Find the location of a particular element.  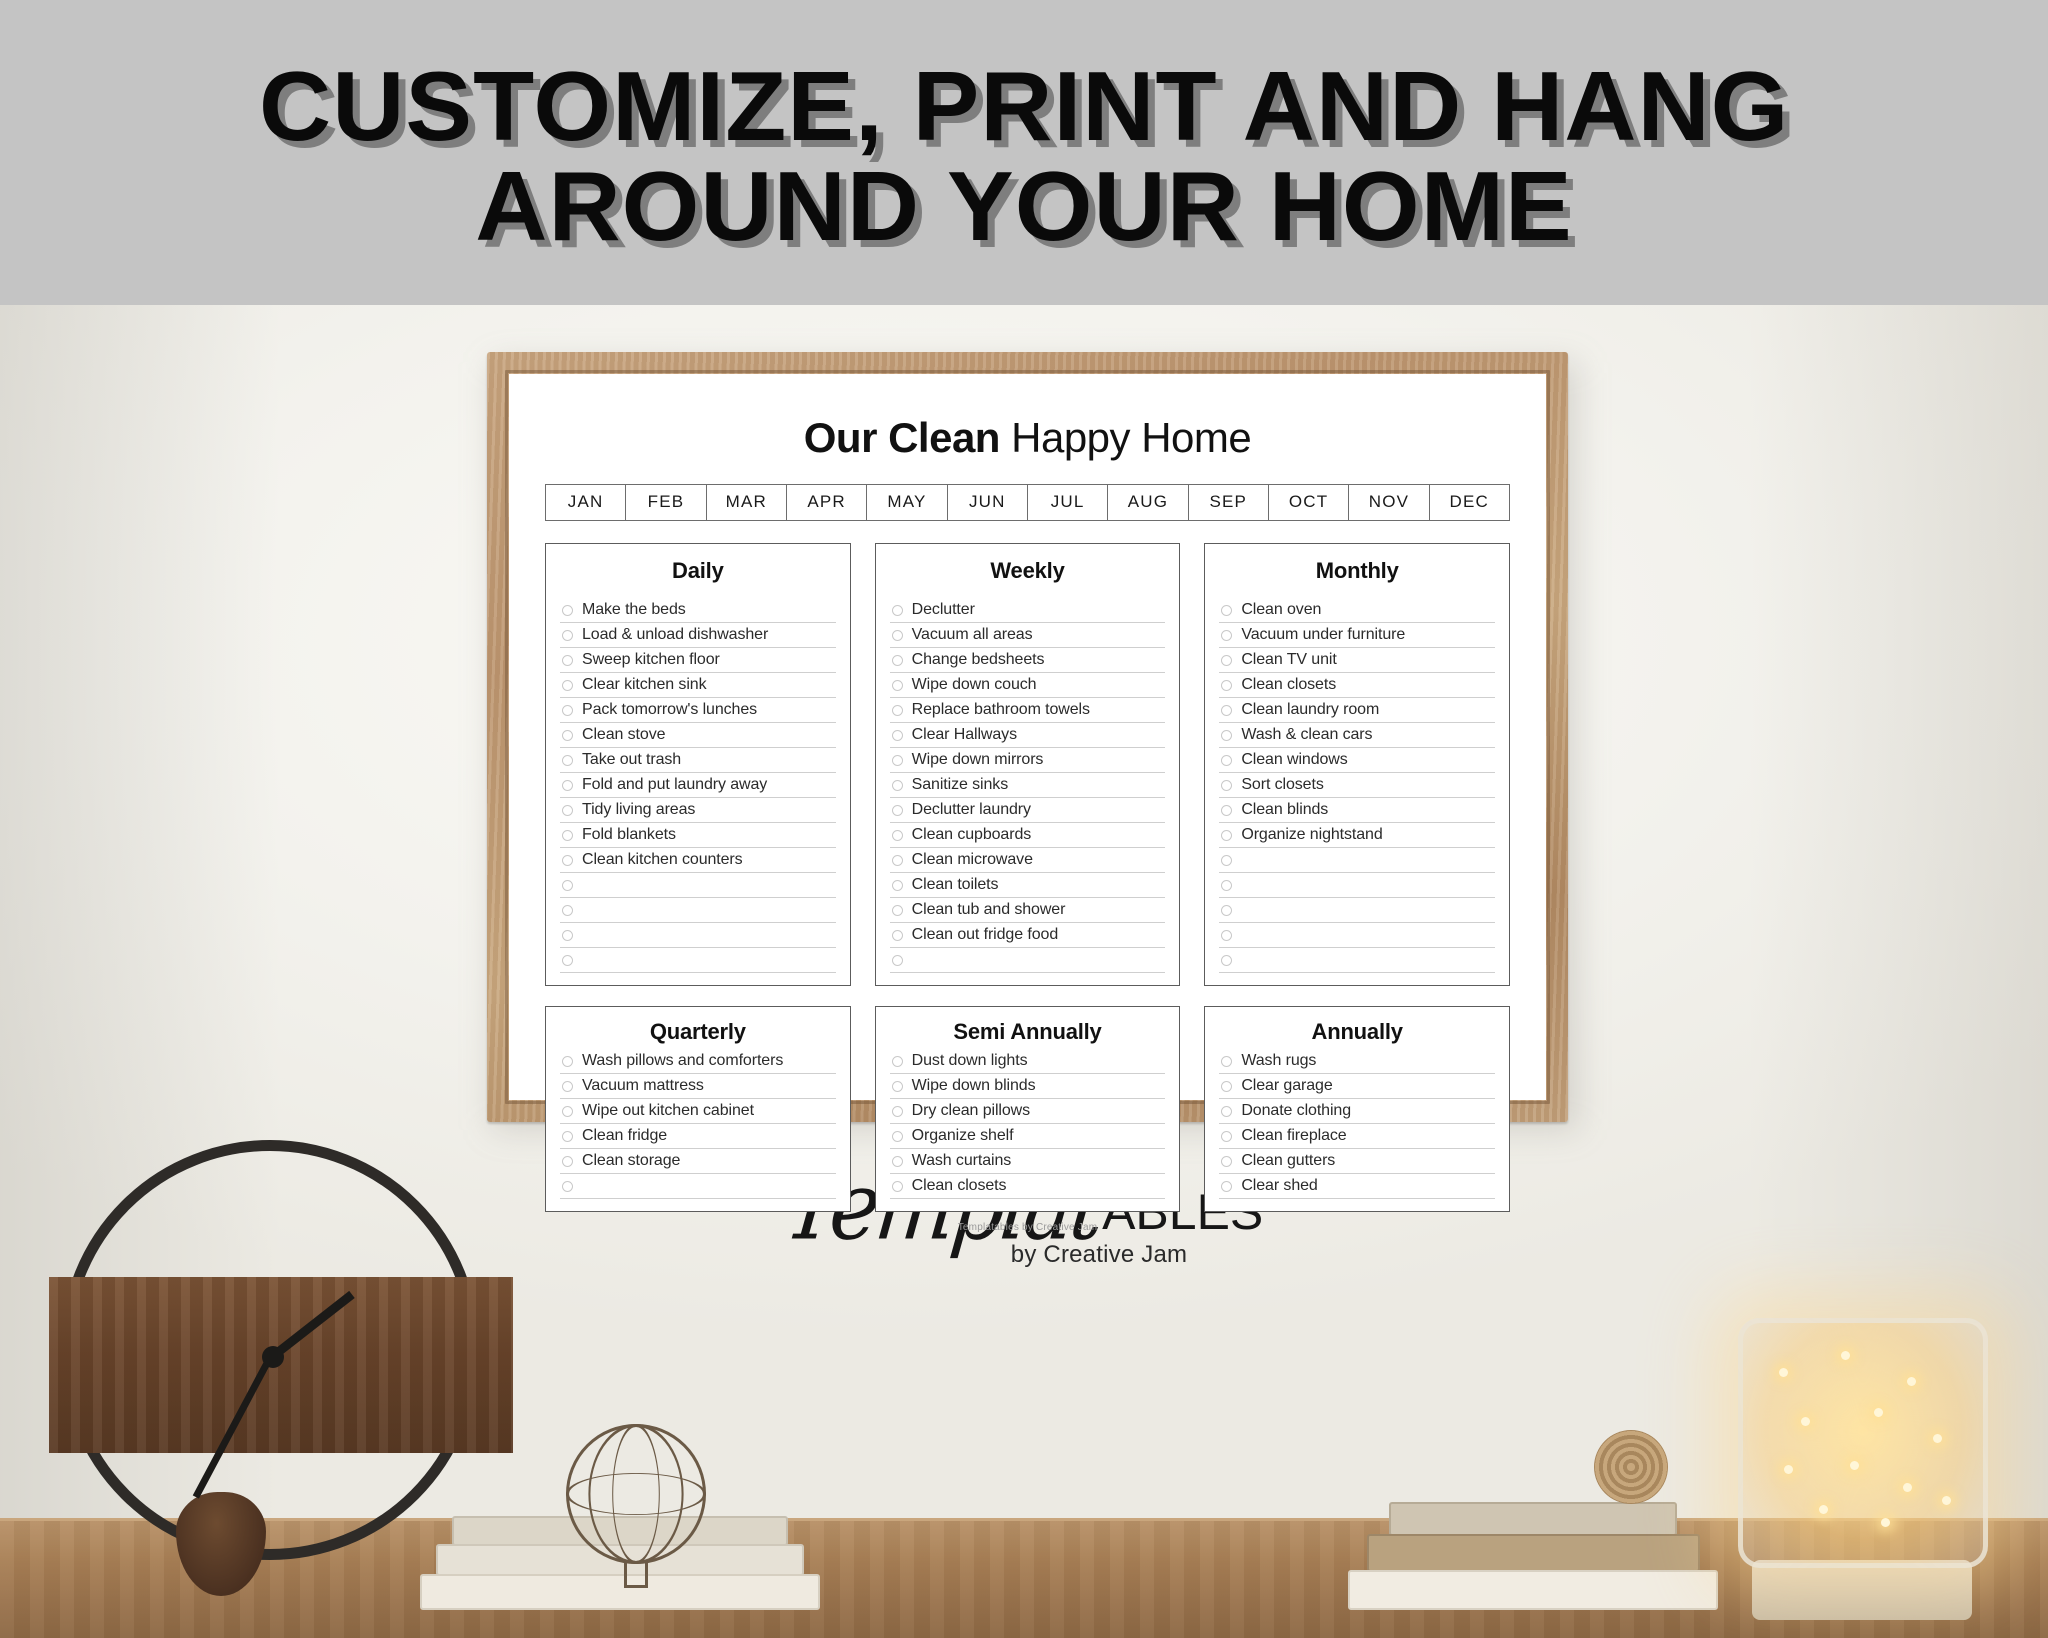

month-cell-mar: MAR is located at coordinates (747, 502).